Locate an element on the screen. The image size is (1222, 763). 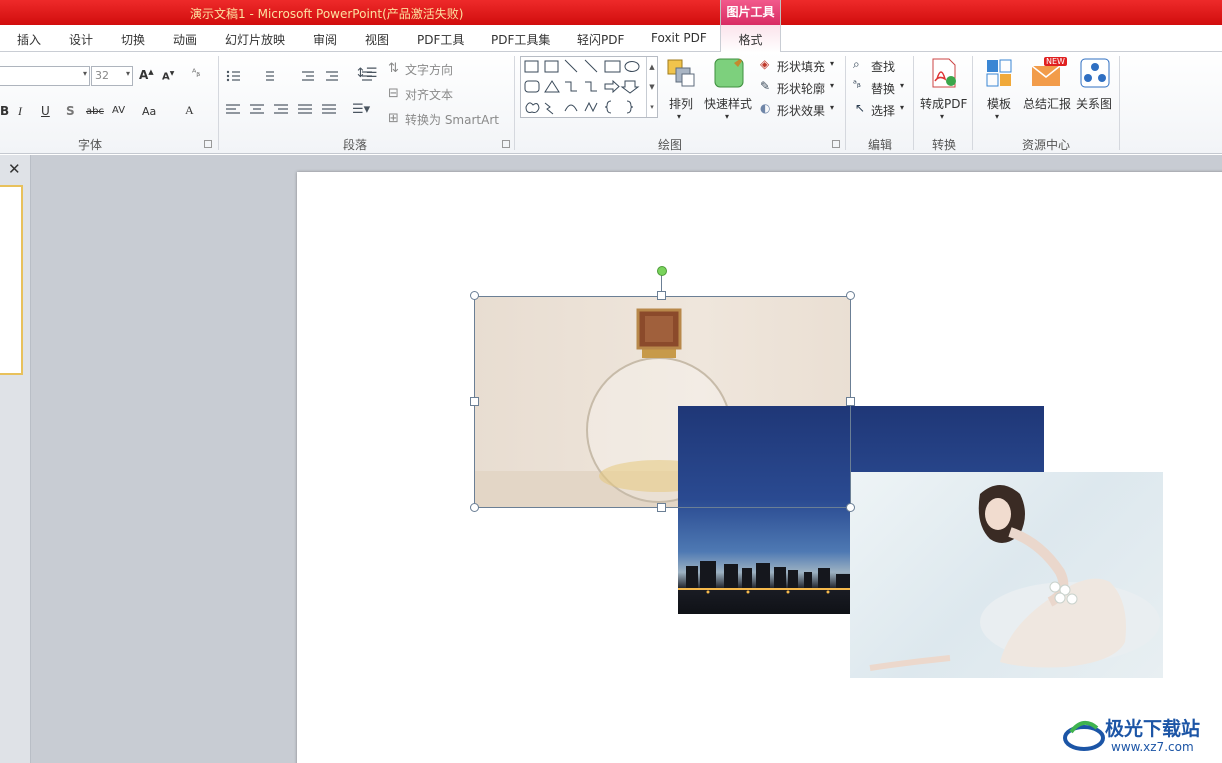
window-title: 演示文稿1 - Microsoft PowerPoint(产品激活失败) is located at coordinates (327, 14).